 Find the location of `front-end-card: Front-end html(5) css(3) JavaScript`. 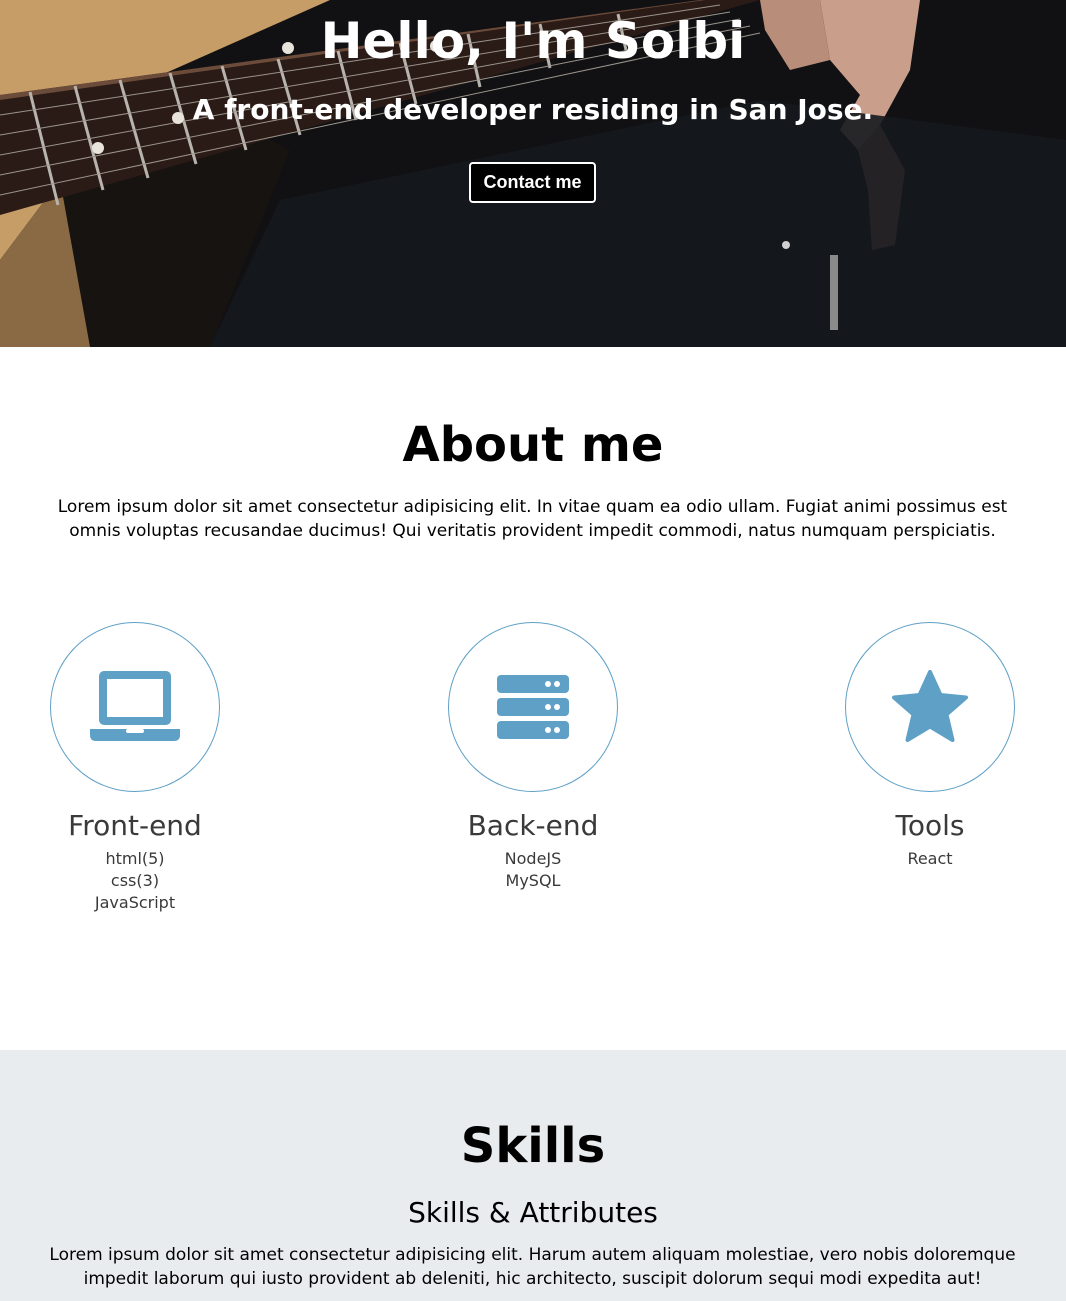

front-end-card: Front-end html(5) css(3) JavaScript is located at coordinates (135, 768).